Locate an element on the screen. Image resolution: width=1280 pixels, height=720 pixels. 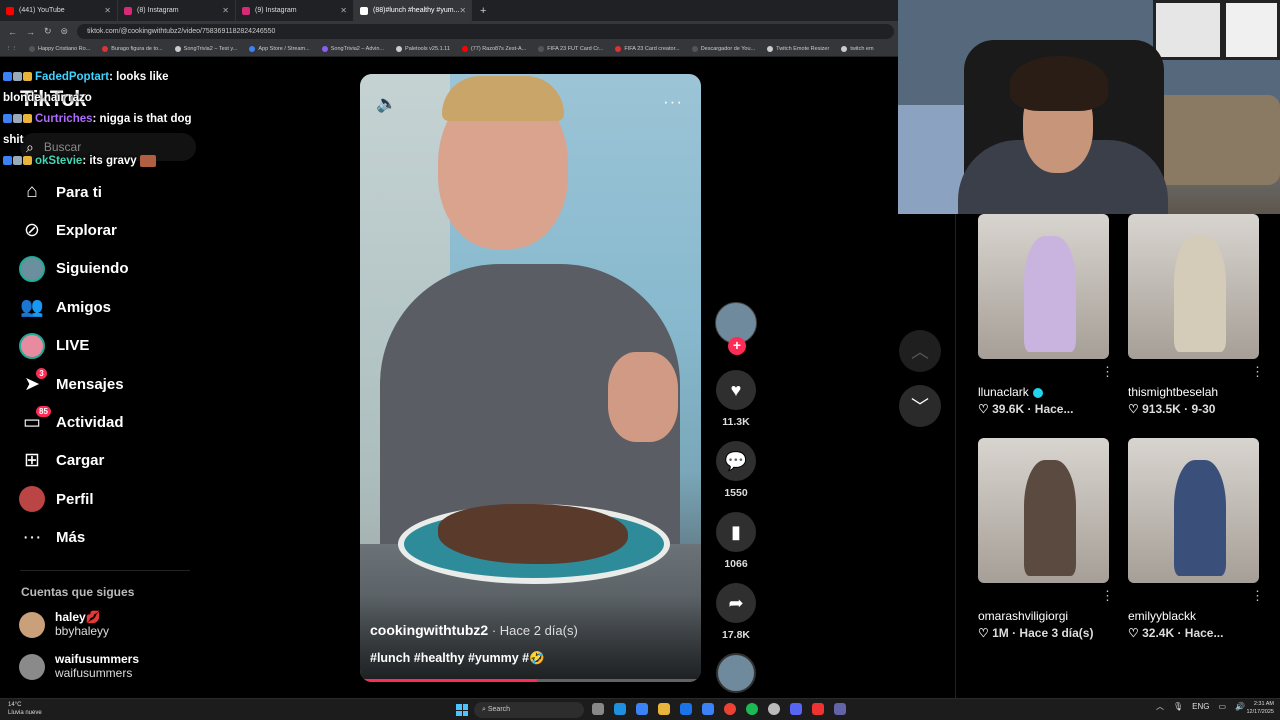
back-icon: ← is located at coordinates (12, 32).